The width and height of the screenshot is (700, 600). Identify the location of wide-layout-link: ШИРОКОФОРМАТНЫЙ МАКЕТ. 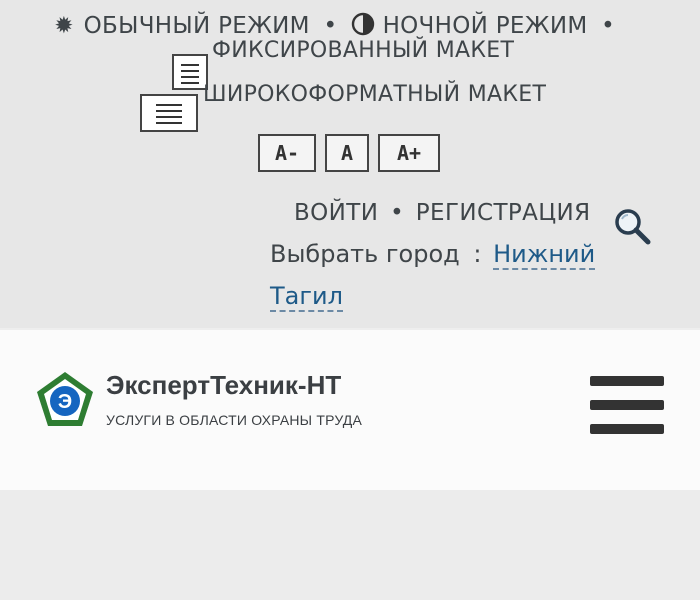
(374, 94).